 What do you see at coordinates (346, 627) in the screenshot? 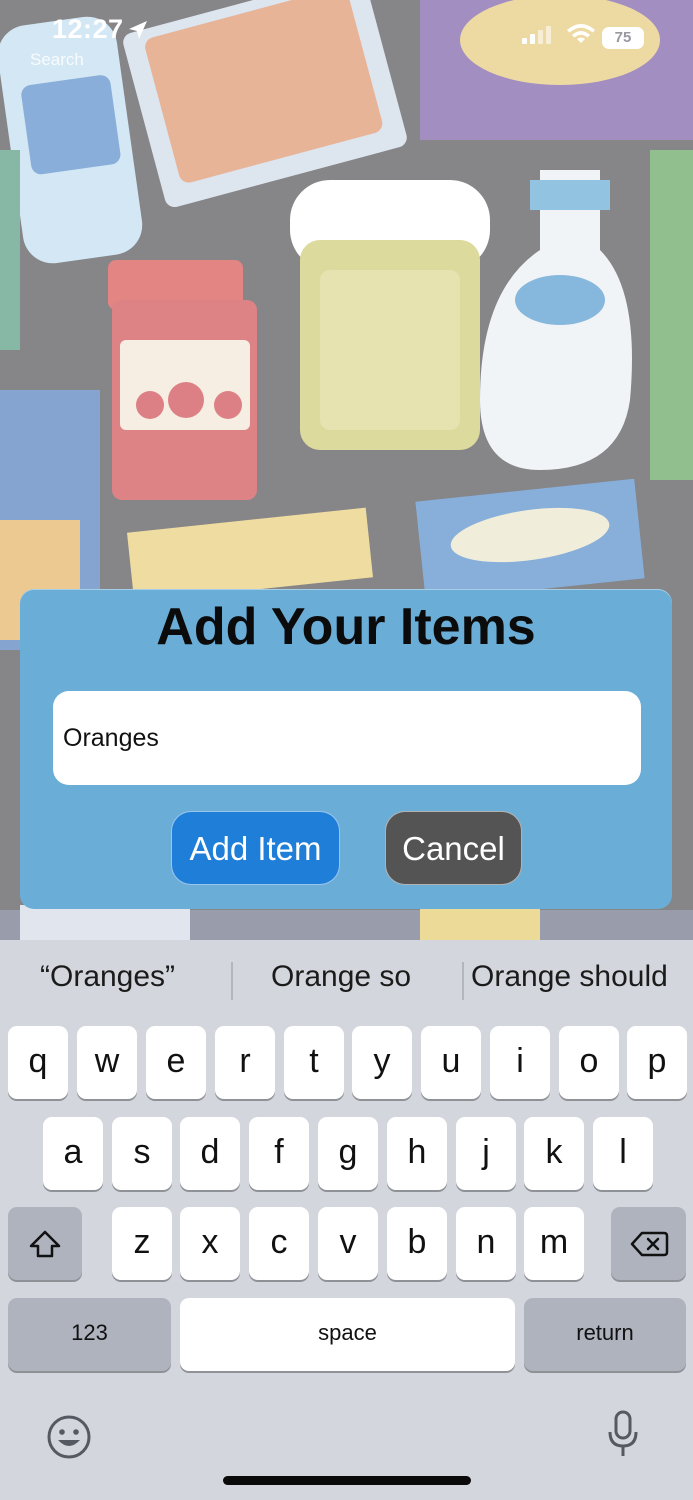
I see `dialog-title: Add Your Items` at bounding box center [346, 627].